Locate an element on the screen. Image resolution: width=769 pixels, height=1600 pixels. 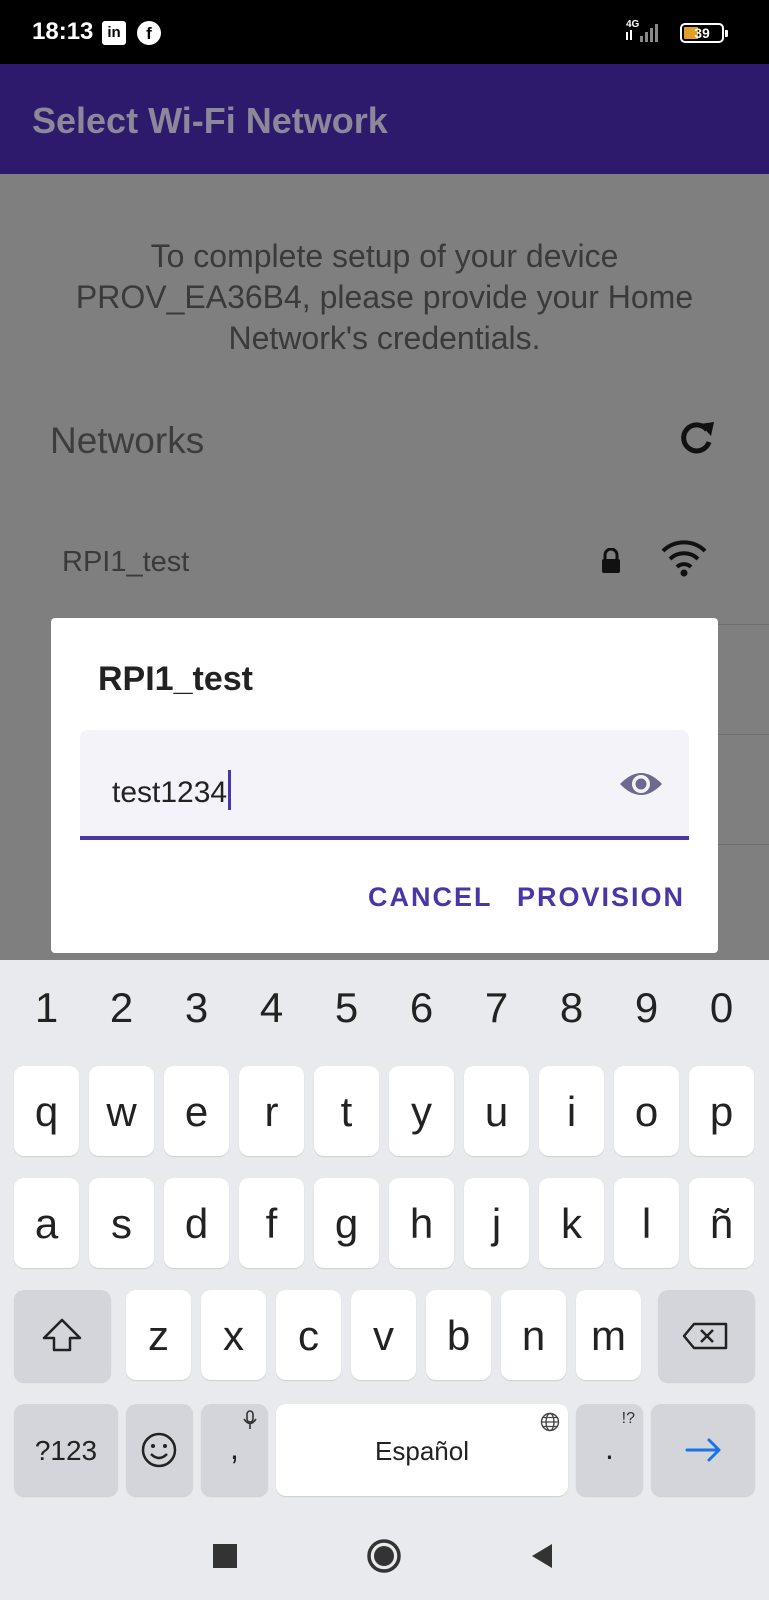
key-n: n is located at coordinates (533, 1335).